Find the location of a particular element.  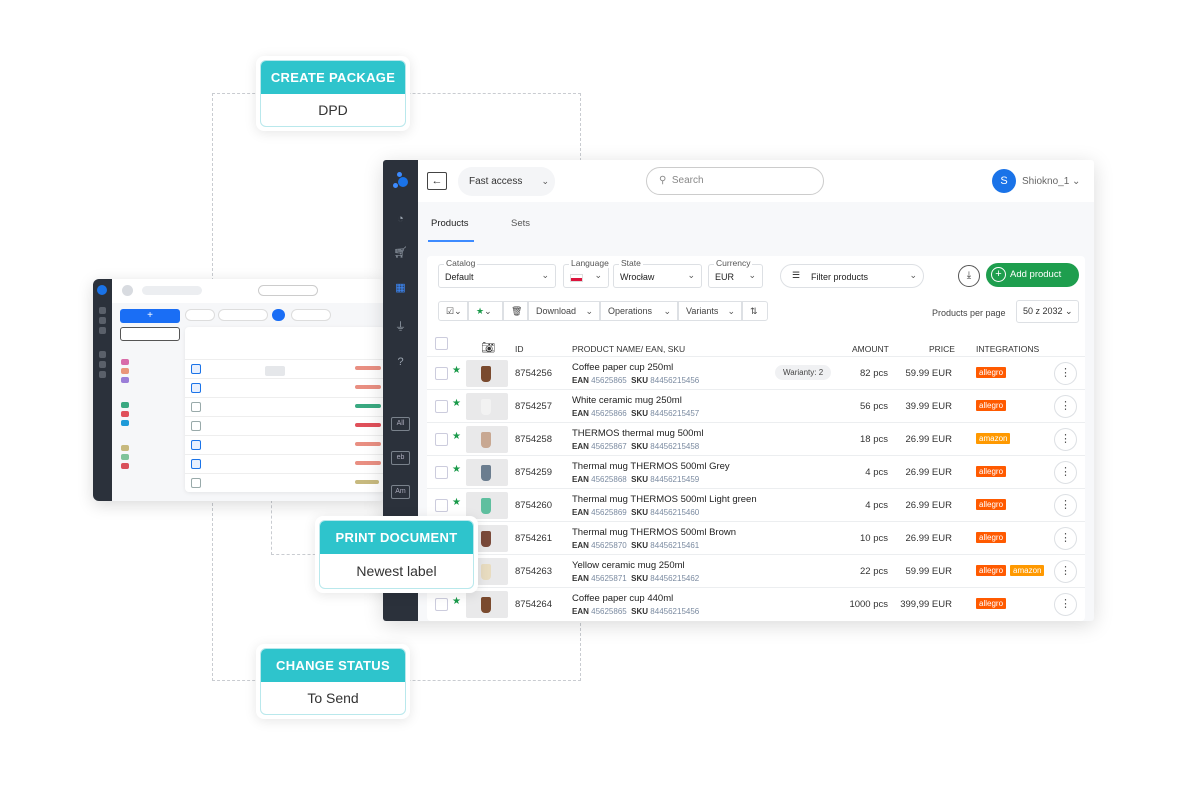

change-status-callout: CHANGE STATUS To Send is located at coordinates (333, 681).